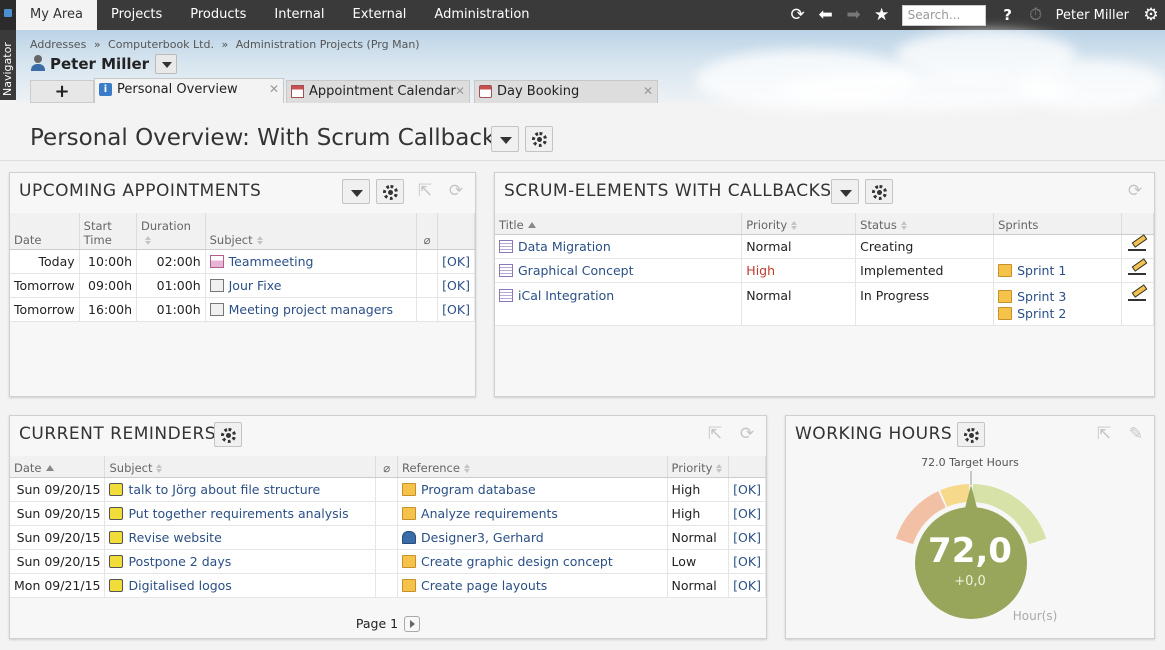 This screenshot has width=1165, height=650. Describe the element at coordinates (1041, 296) in the screenshot. I see `sprint-link: Sprint 3` at that location.